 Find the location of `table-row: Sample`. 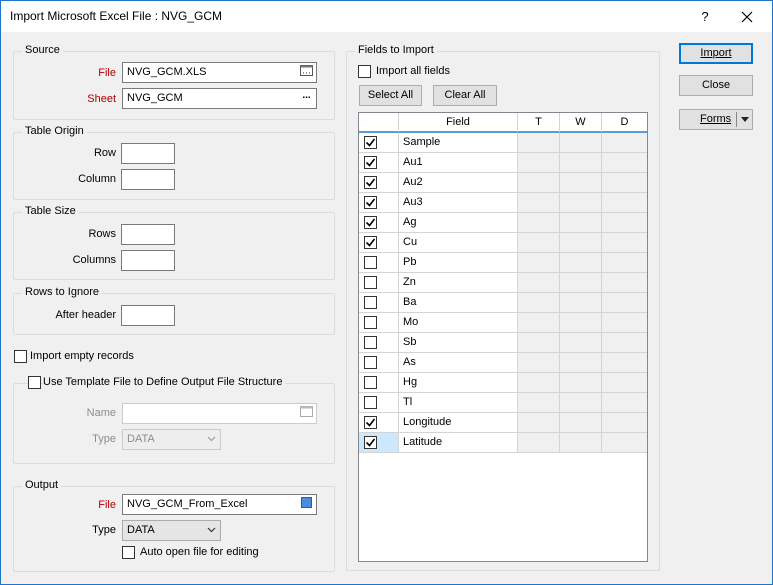

table-row: Sample is located at coordinates (503, 143).